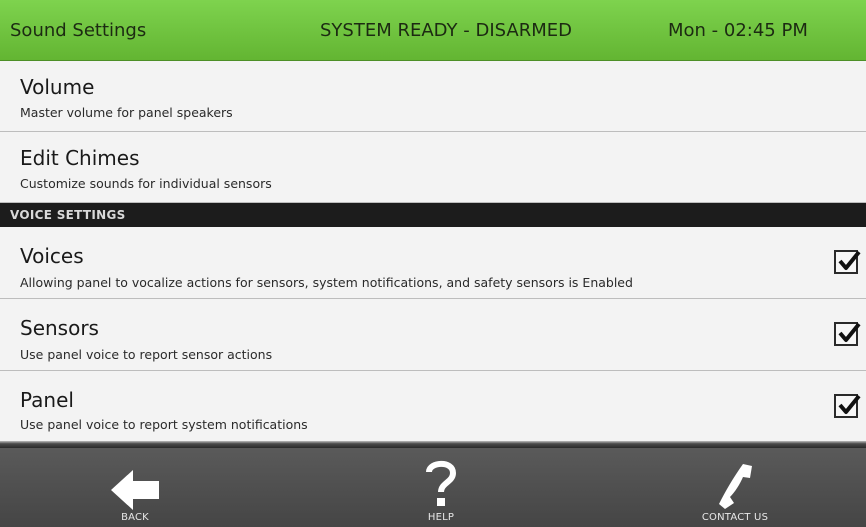 The width and height of the screenshot is (866, 527). Describe the element at coordinates (59, 328) in the screenshot. I see `sensors-title: Sensors` at that location.